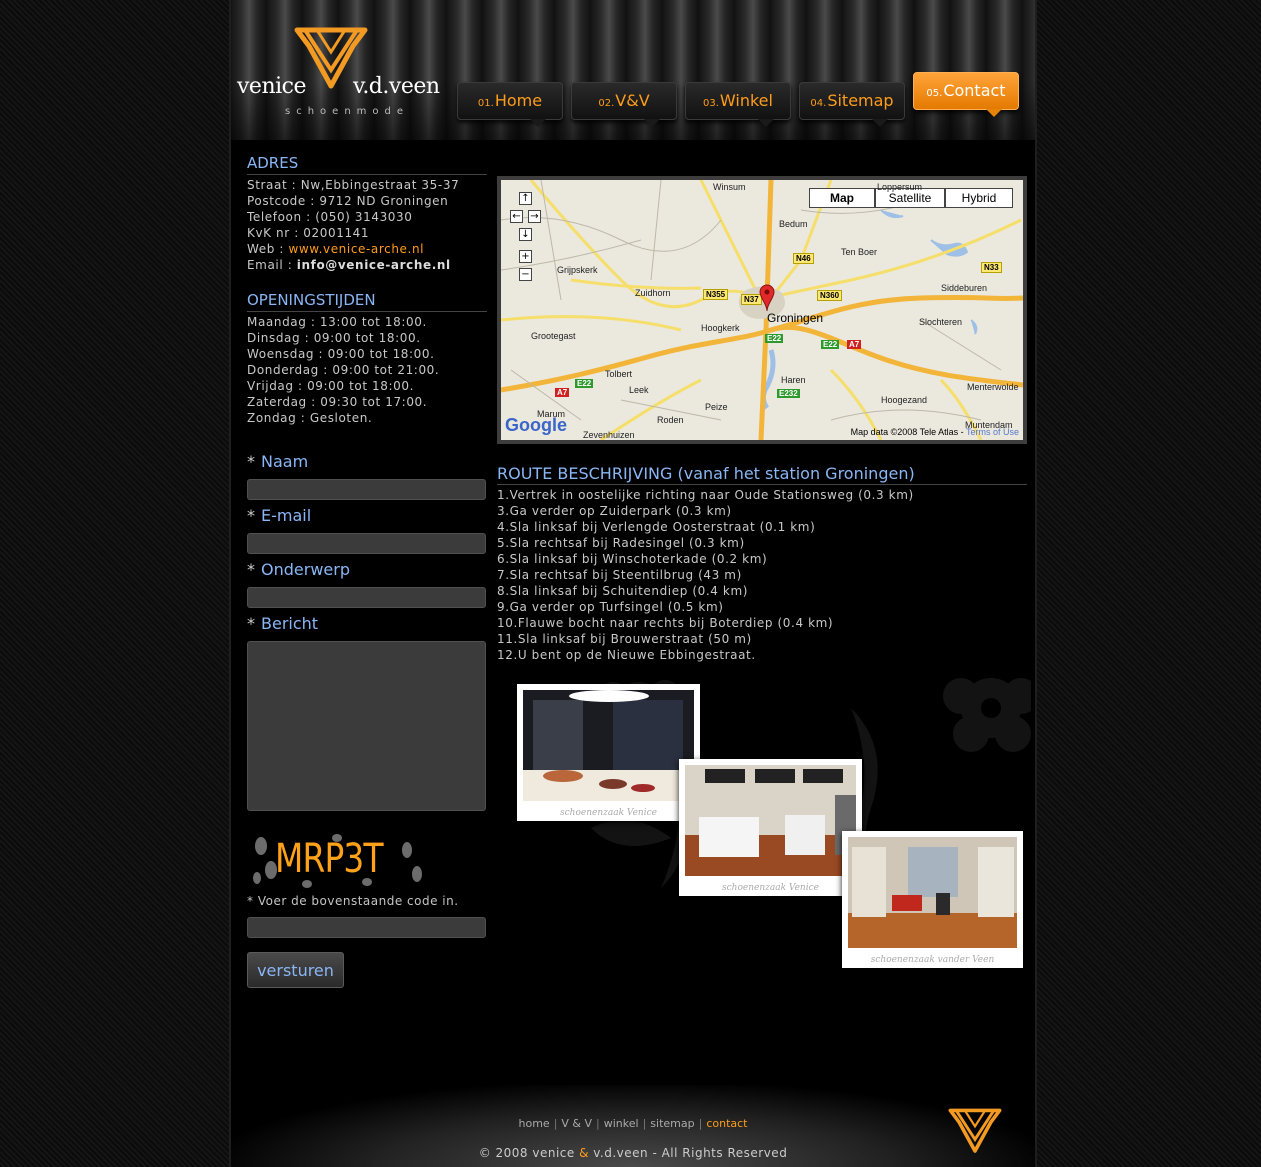 Image resolution: width=1261 pixels, height=1167 pixels. I want to click on place-label: Zuidhorn, so click(653, 293).